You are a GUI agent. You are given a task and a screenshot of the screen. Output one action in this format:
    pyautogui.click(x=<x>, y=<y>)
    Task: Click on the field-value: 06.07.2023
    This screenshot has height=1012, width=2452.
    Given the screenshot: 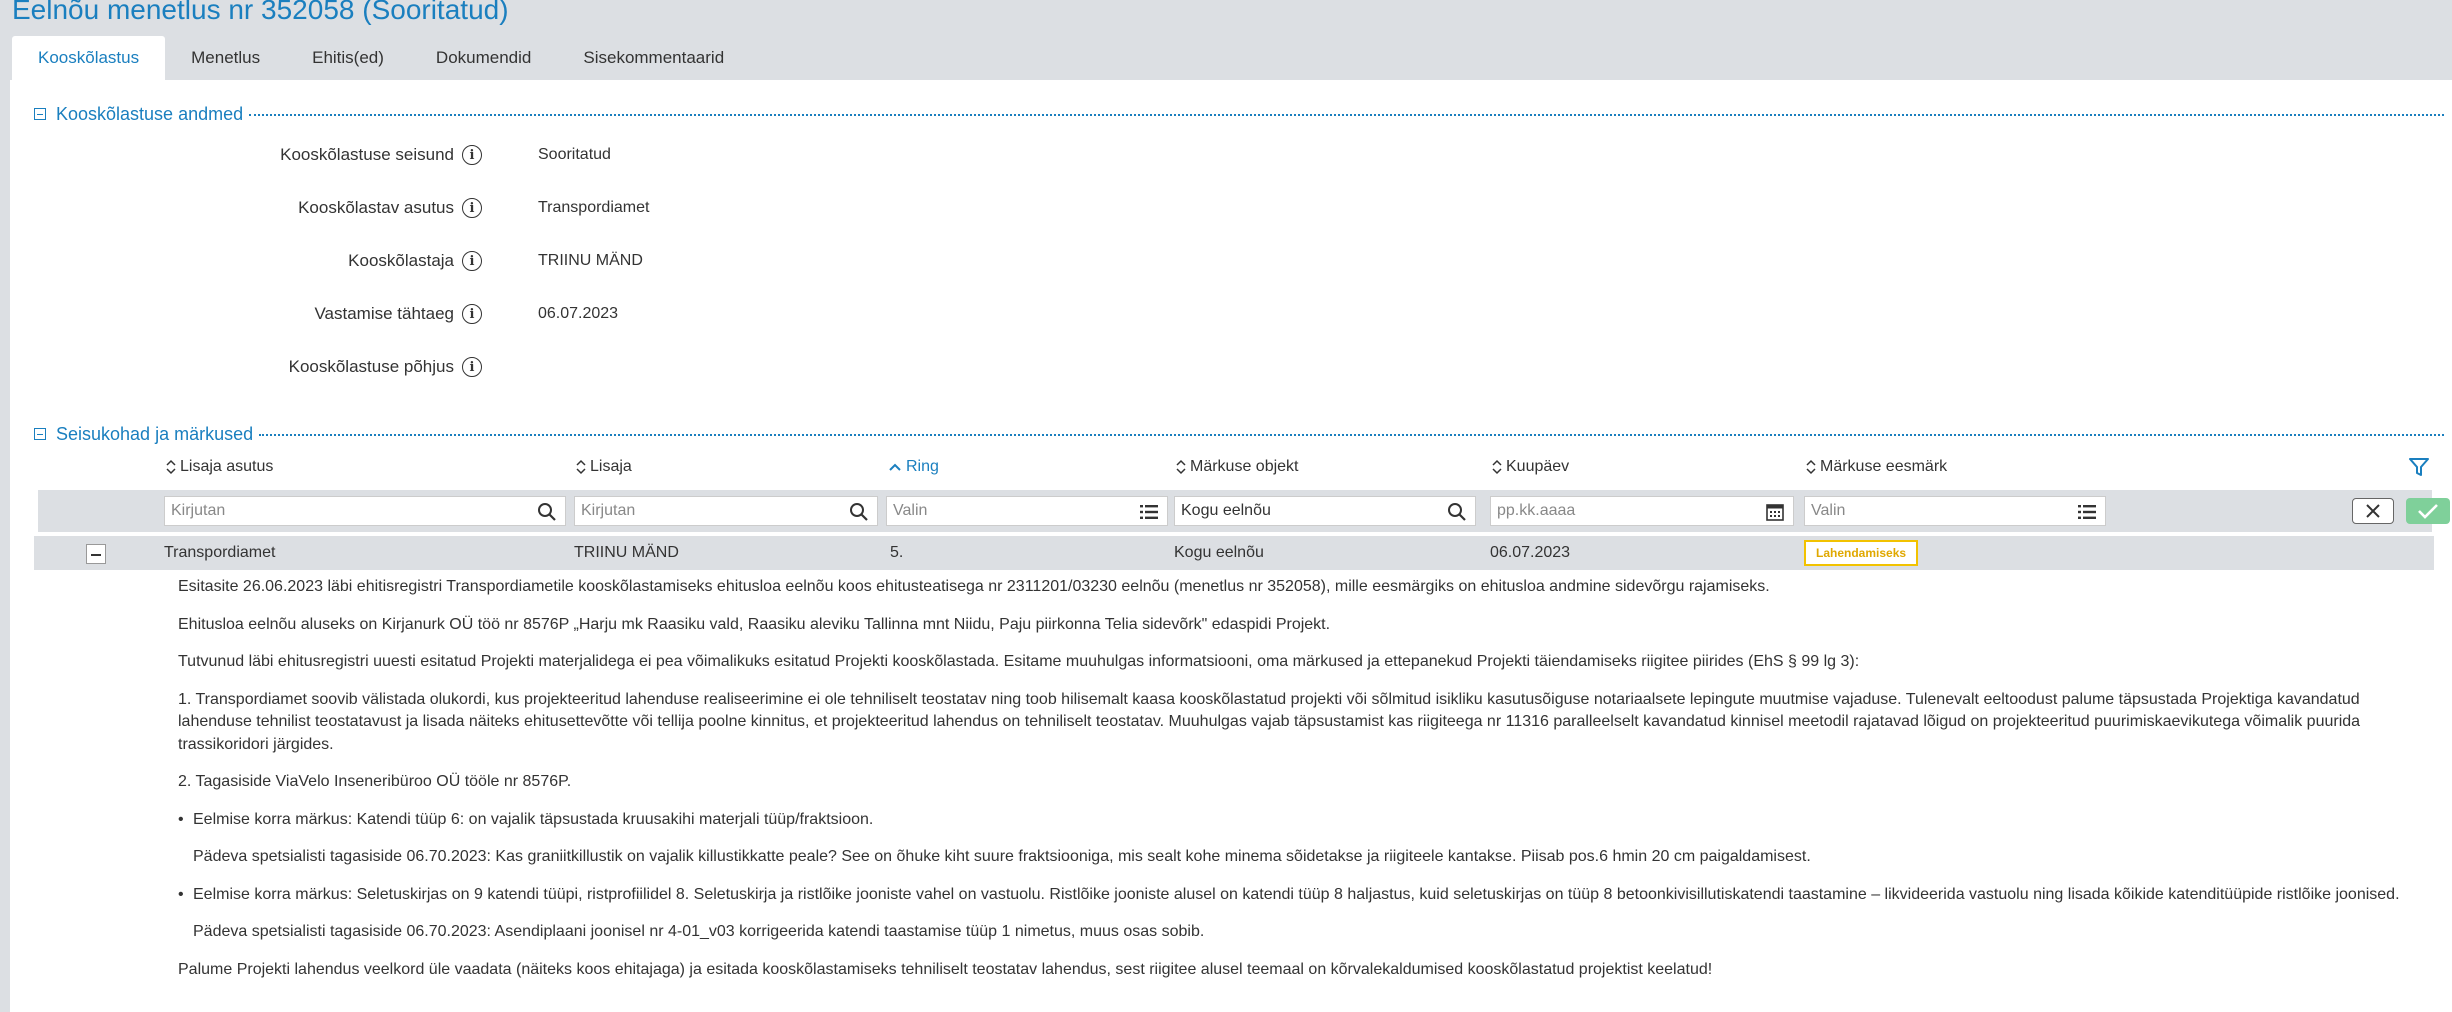 What is the action you would take?
    pyautogui.click(x=578, y=313)
    